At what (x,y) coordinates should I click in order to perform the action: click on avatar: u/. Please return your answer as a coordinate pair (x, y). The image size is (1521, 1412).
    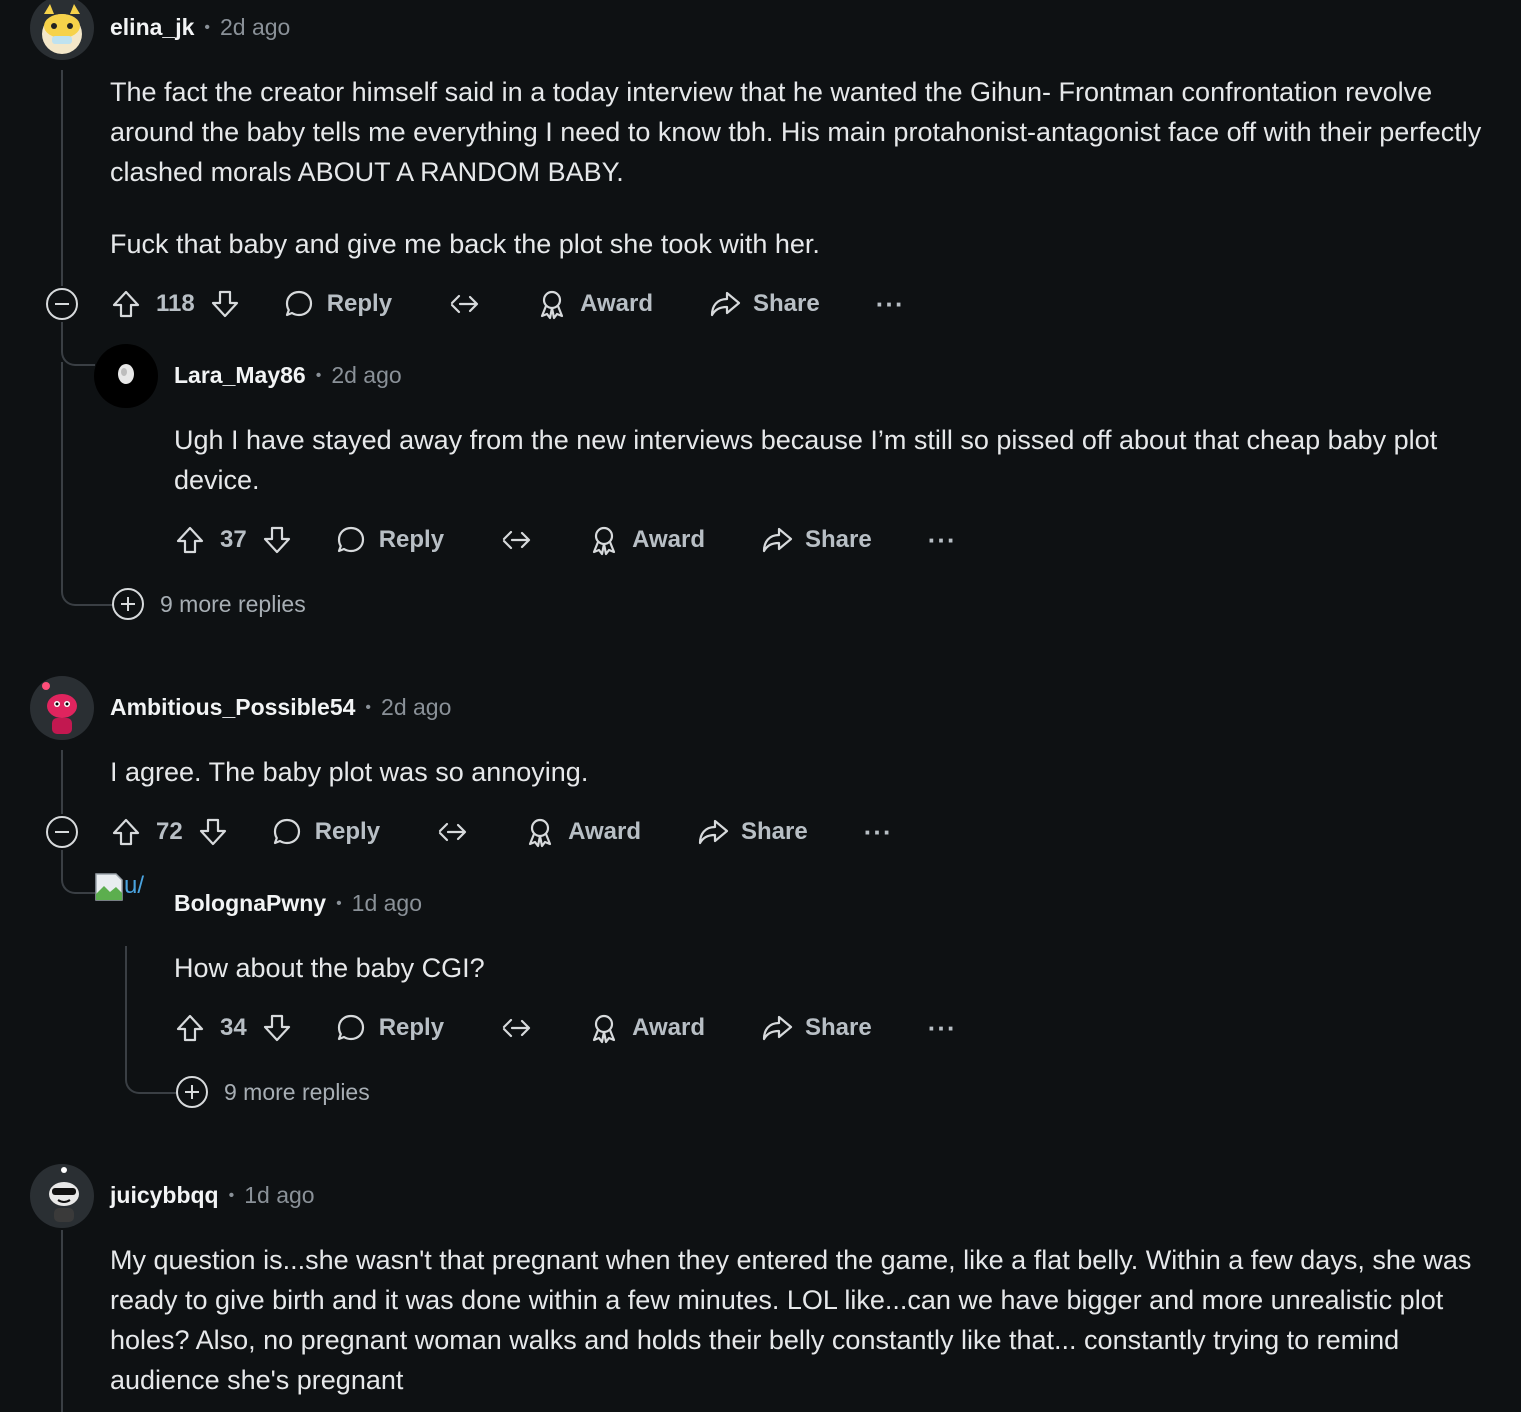
    Looking at the image, I should click on (126, 889).